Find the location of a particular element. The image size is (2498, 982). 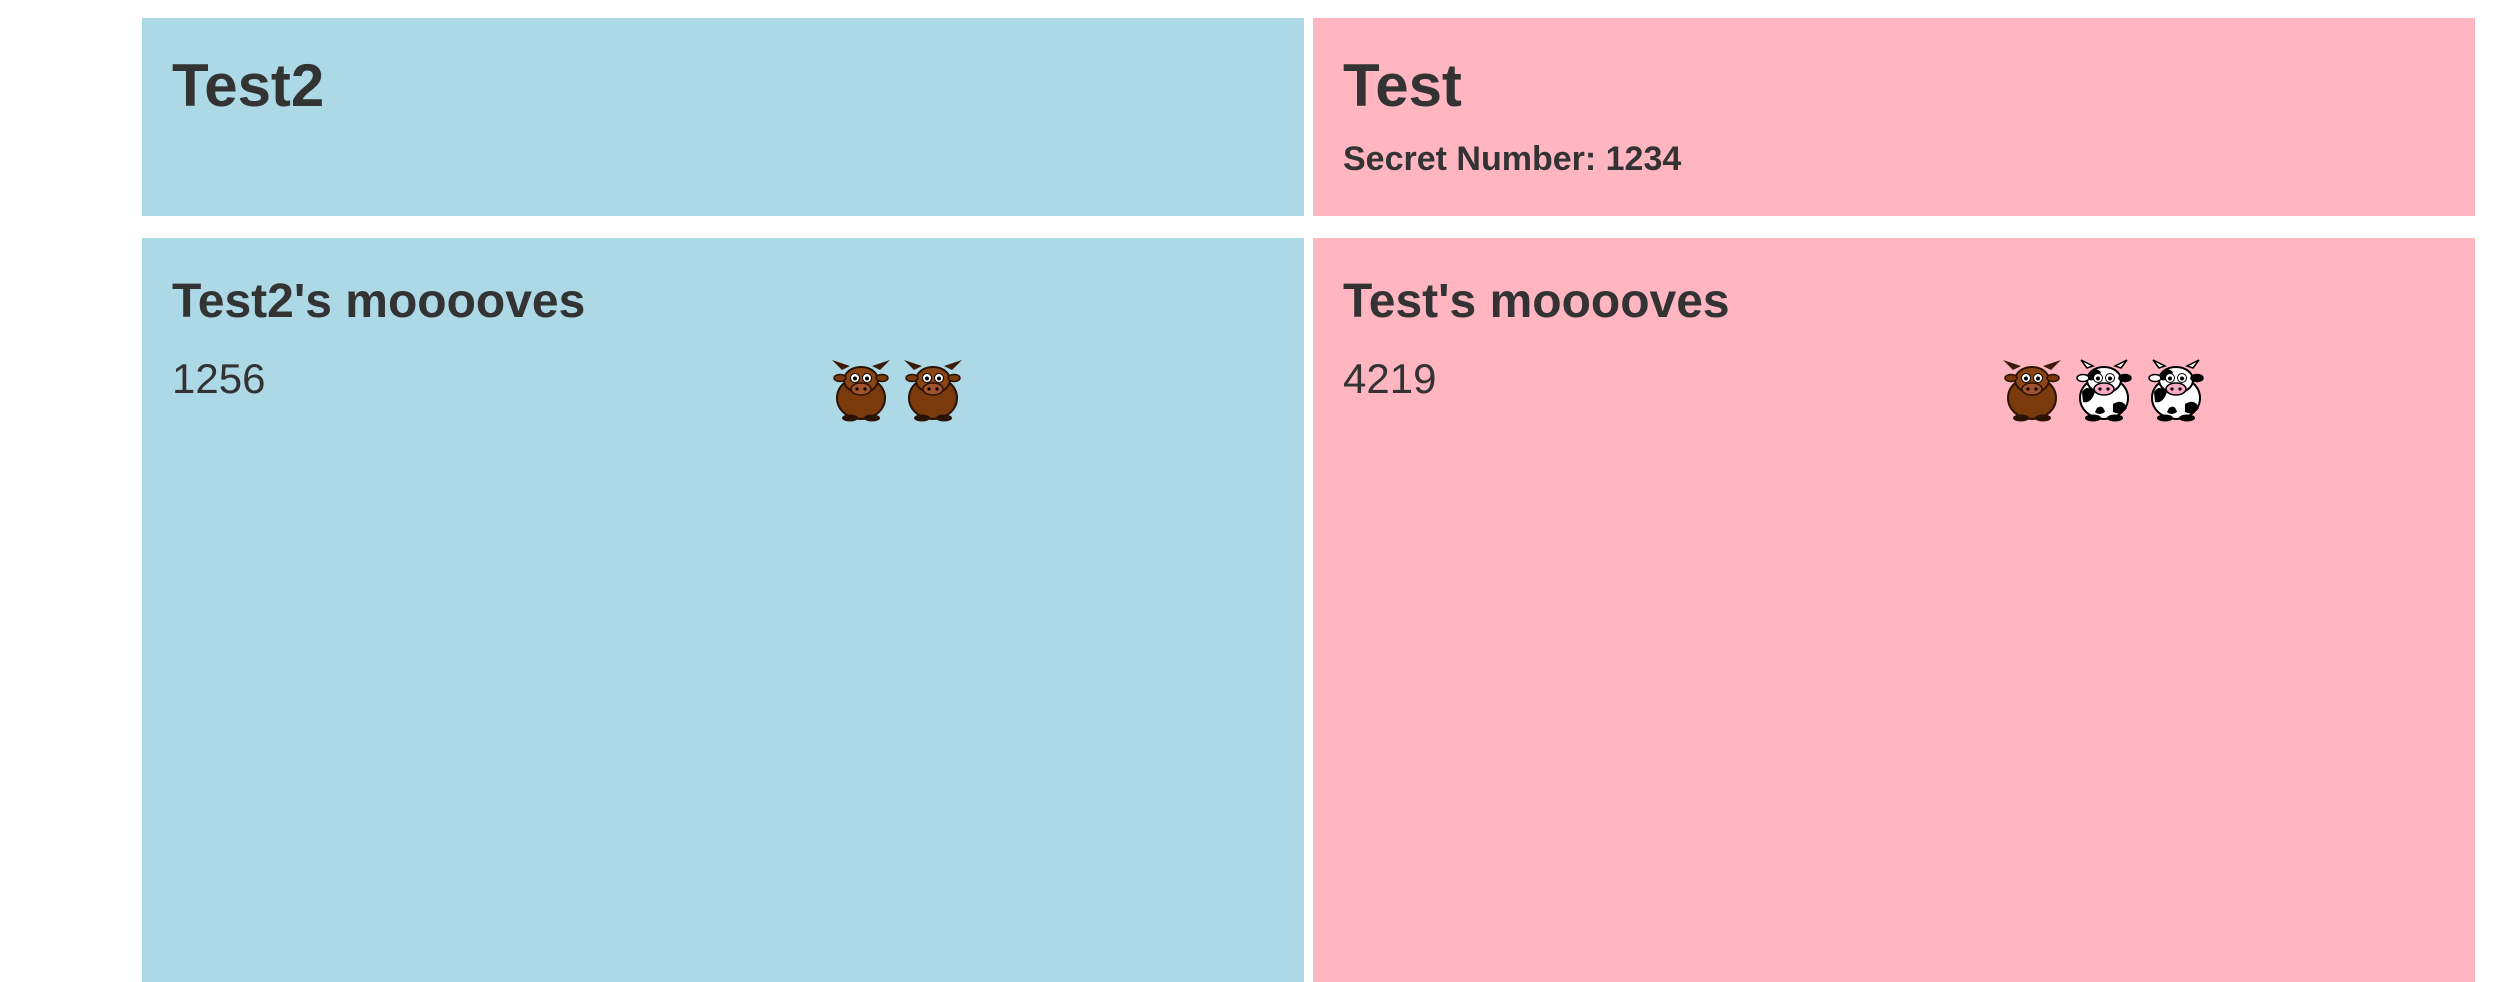

player-header-test2: Test2 is located at coordinates (723, 117).